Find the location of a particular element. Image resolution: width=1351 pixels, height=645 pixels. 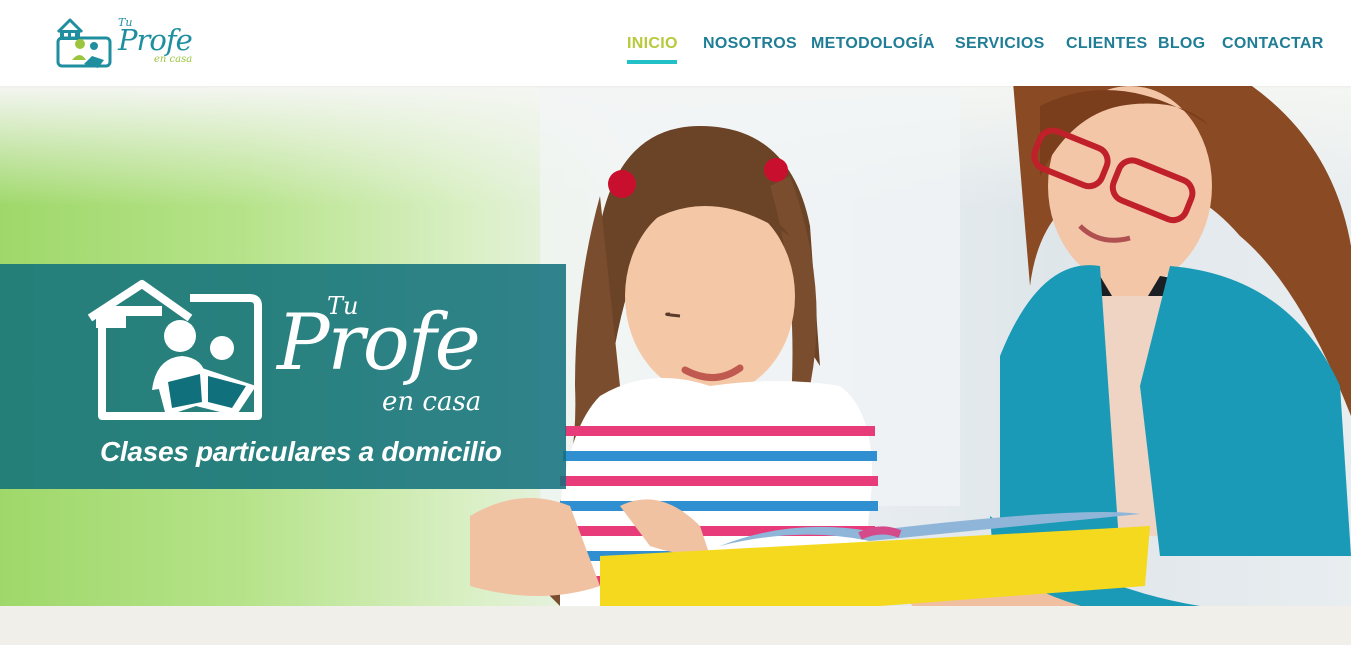

nav-item-inicio: INICIO is located at coordinates (652, 44).